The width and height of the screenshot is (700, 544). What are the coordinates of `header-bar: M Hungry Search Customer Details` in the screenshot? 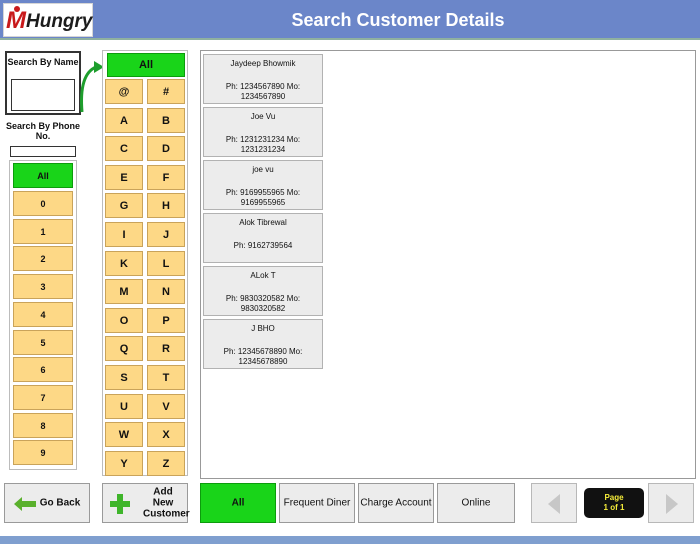 It's located at (350, 20).